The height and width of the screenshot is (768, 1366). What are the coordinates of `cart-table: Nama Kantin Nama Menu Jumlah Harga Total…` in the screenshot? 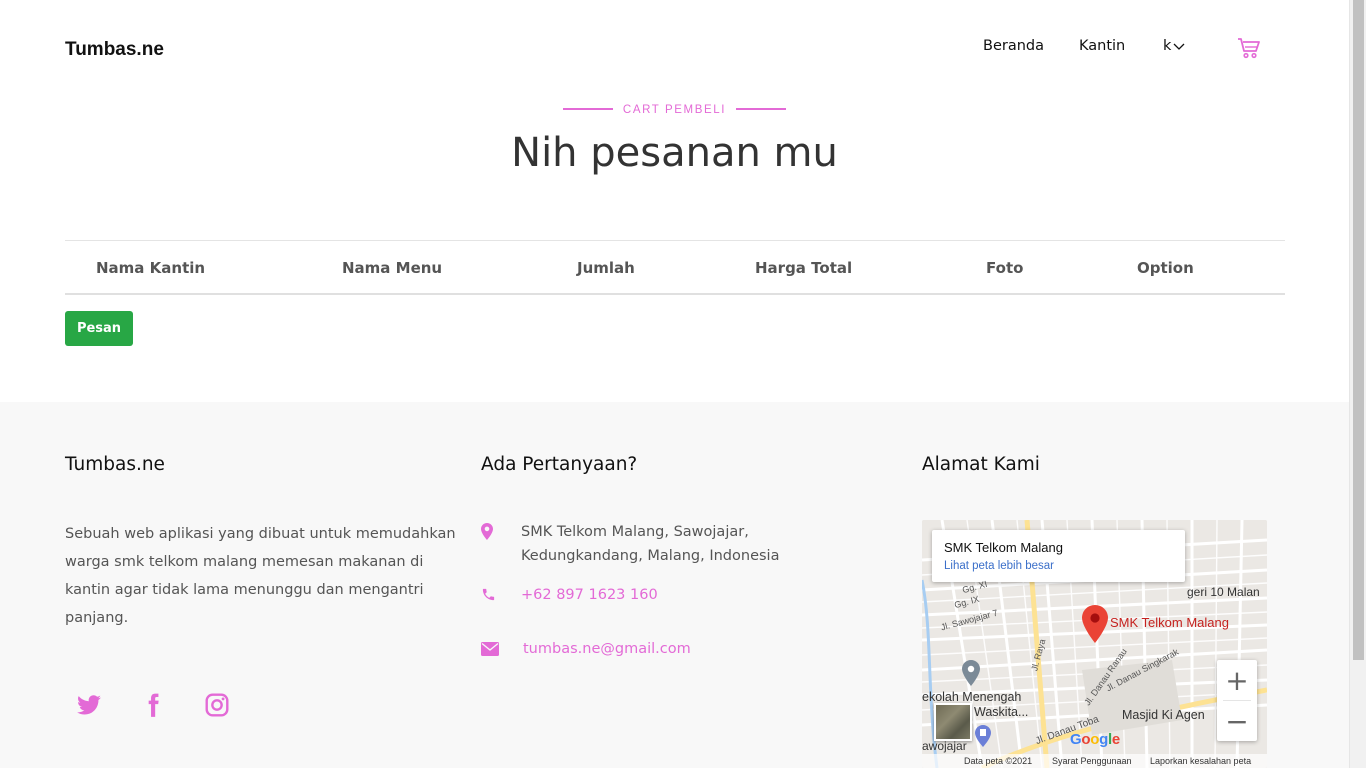 It's located at (675, 267).